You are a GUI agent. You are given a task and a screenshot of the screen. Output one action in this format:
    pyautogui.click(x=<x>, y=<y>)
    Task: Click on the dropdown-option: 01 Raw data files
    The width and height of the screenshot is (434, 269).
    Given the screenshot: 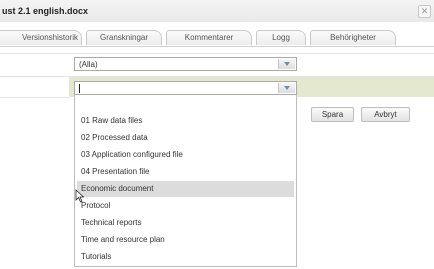 What is the action you would take?
    pyautogui.click(x=185, y=121)
    